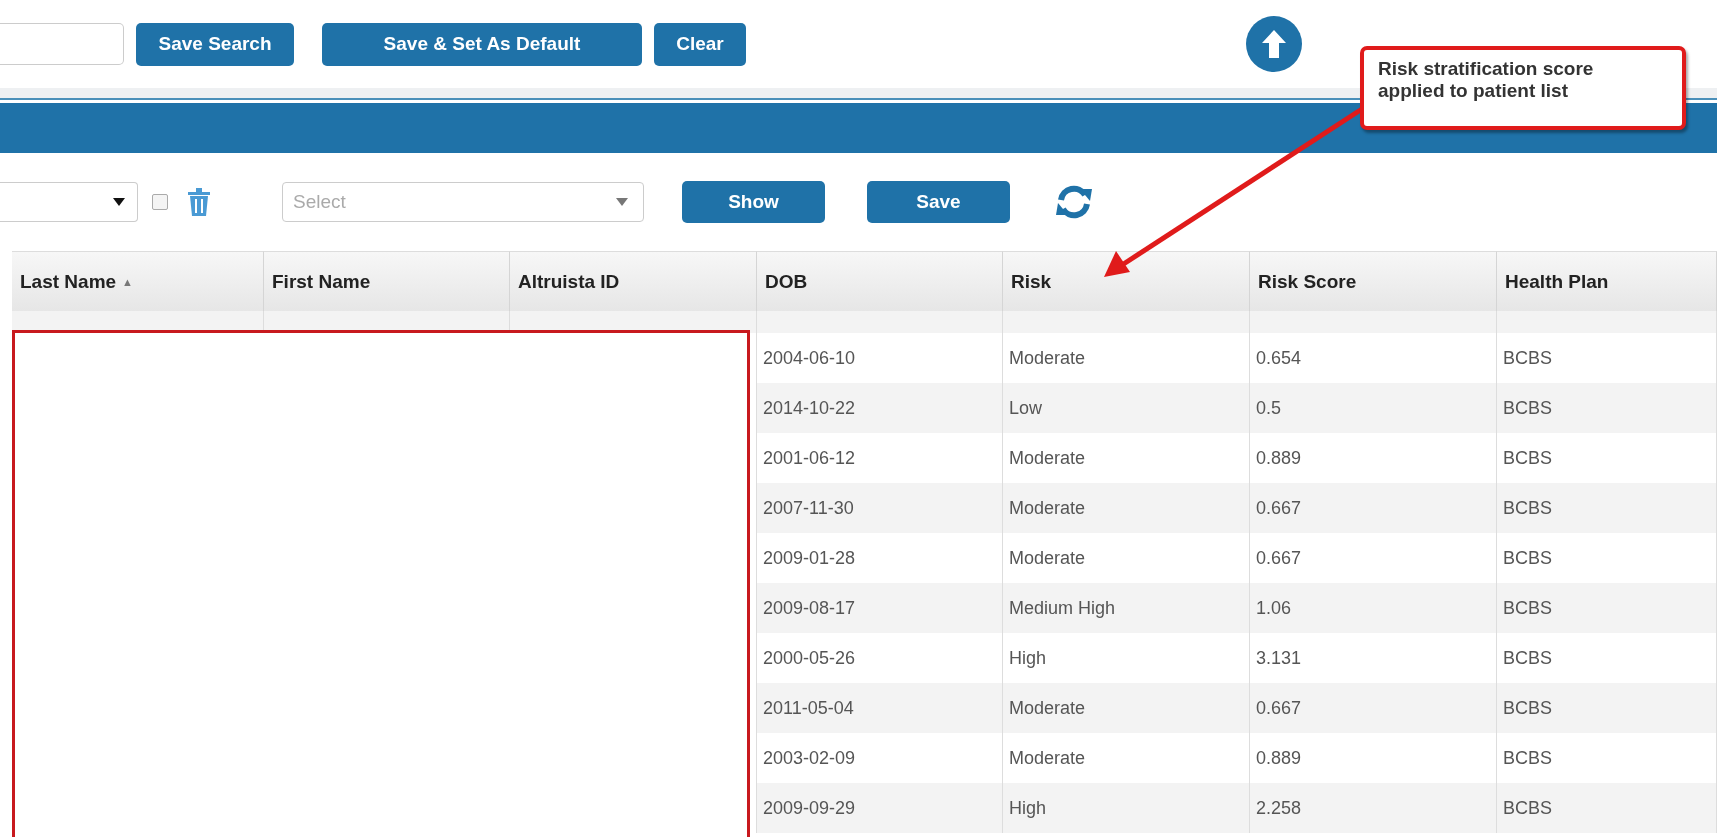 The height and width of the screenshot is (837, 1717). What do you see at coordinates (880, 608) in the screenshot?
I see `table-cell: 2009-08-17` at bounding box center [880, 608].